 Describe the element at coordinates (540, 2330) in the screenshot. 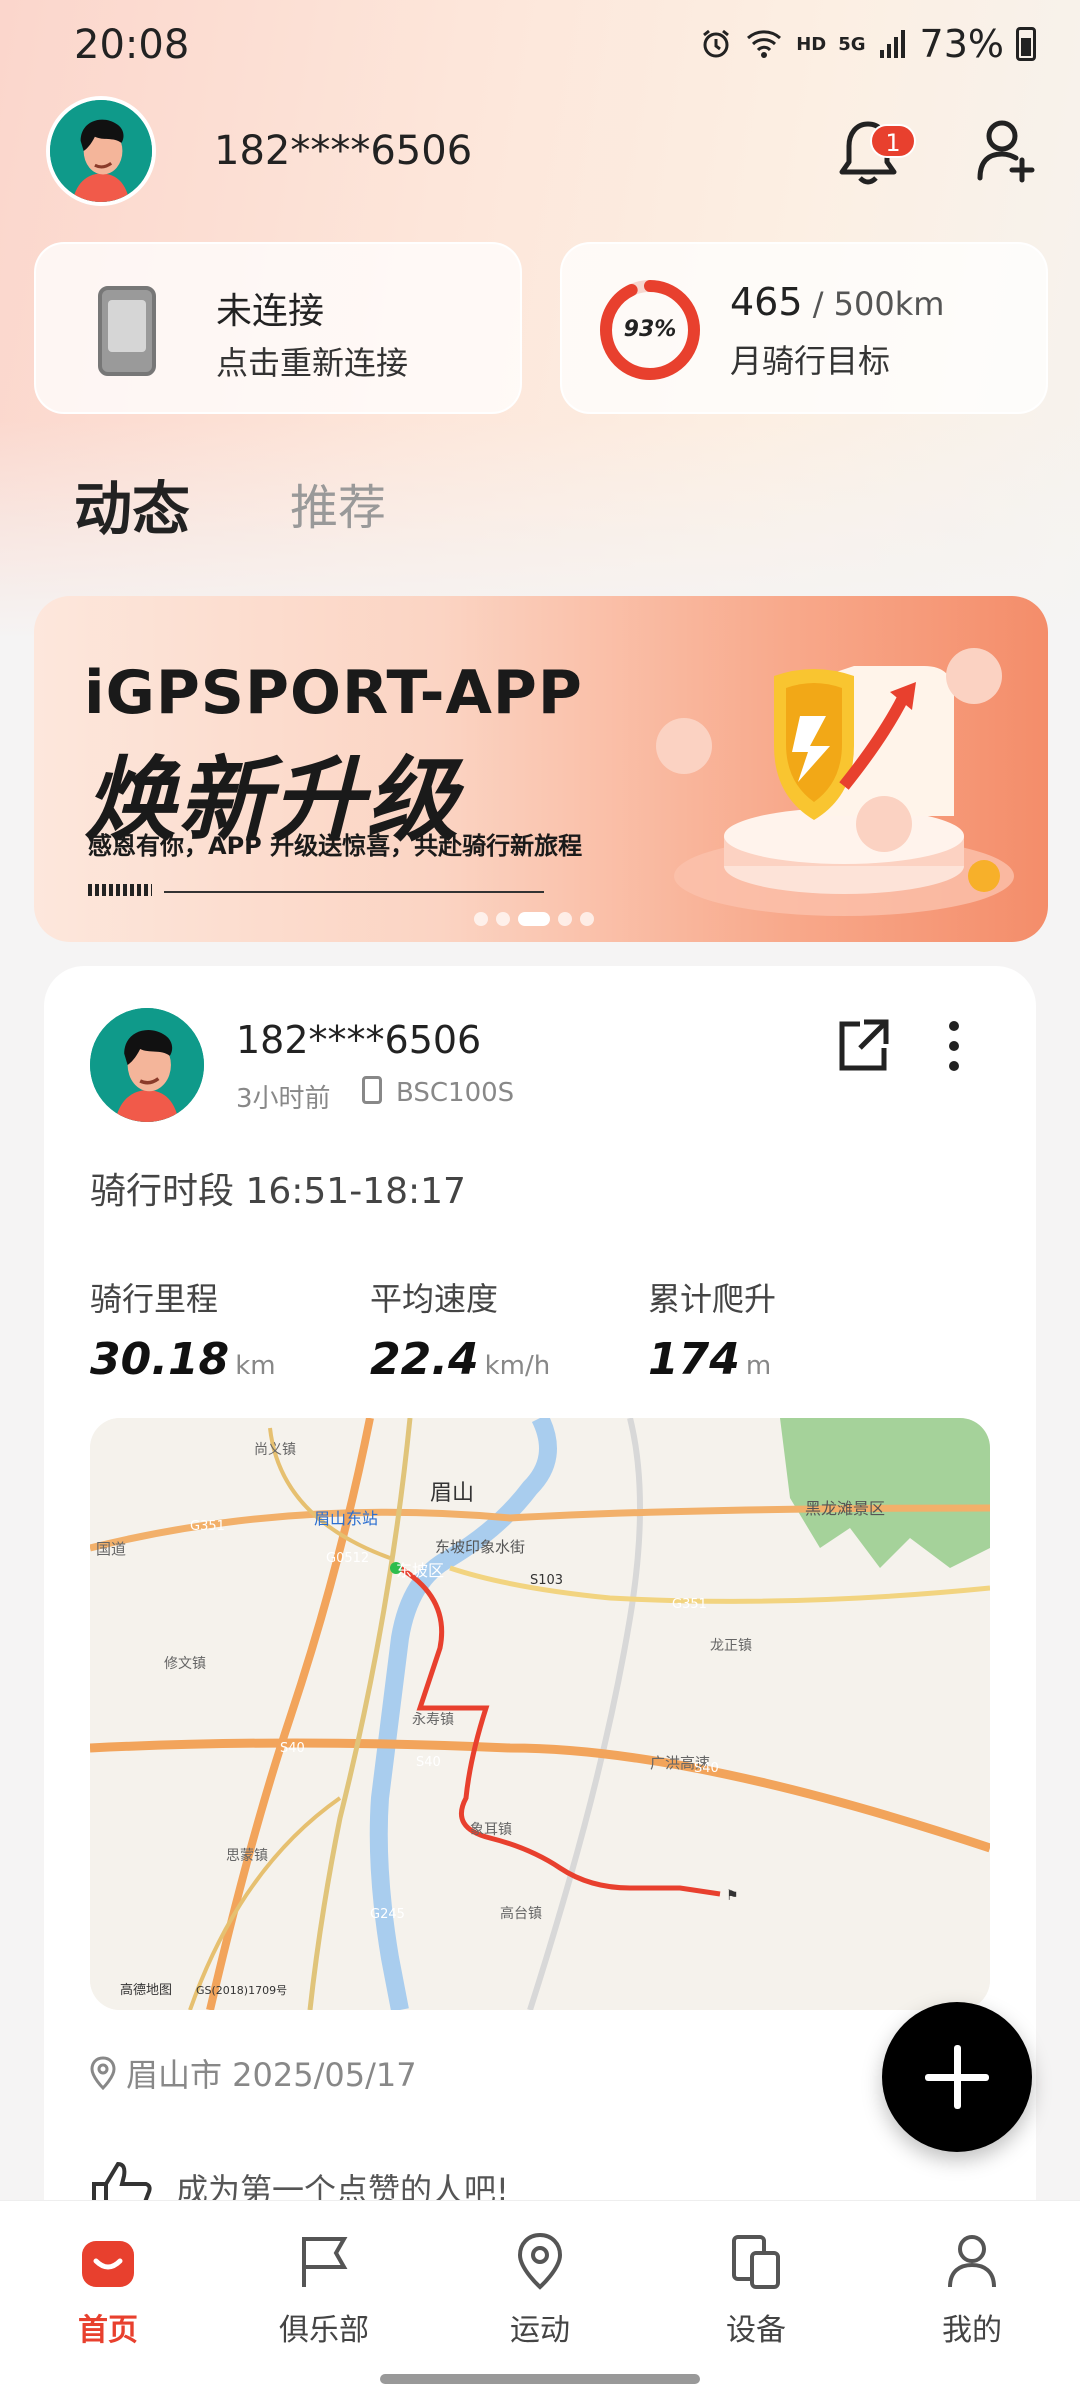

I see `nav-label: 运动` at that location.